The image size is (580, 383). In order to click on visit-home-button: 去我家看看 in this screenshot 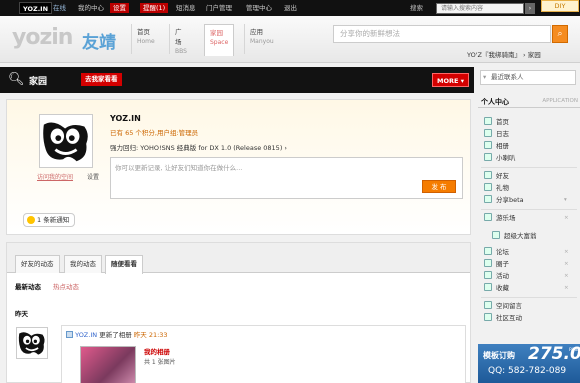, I will do `click(101, 79)`.